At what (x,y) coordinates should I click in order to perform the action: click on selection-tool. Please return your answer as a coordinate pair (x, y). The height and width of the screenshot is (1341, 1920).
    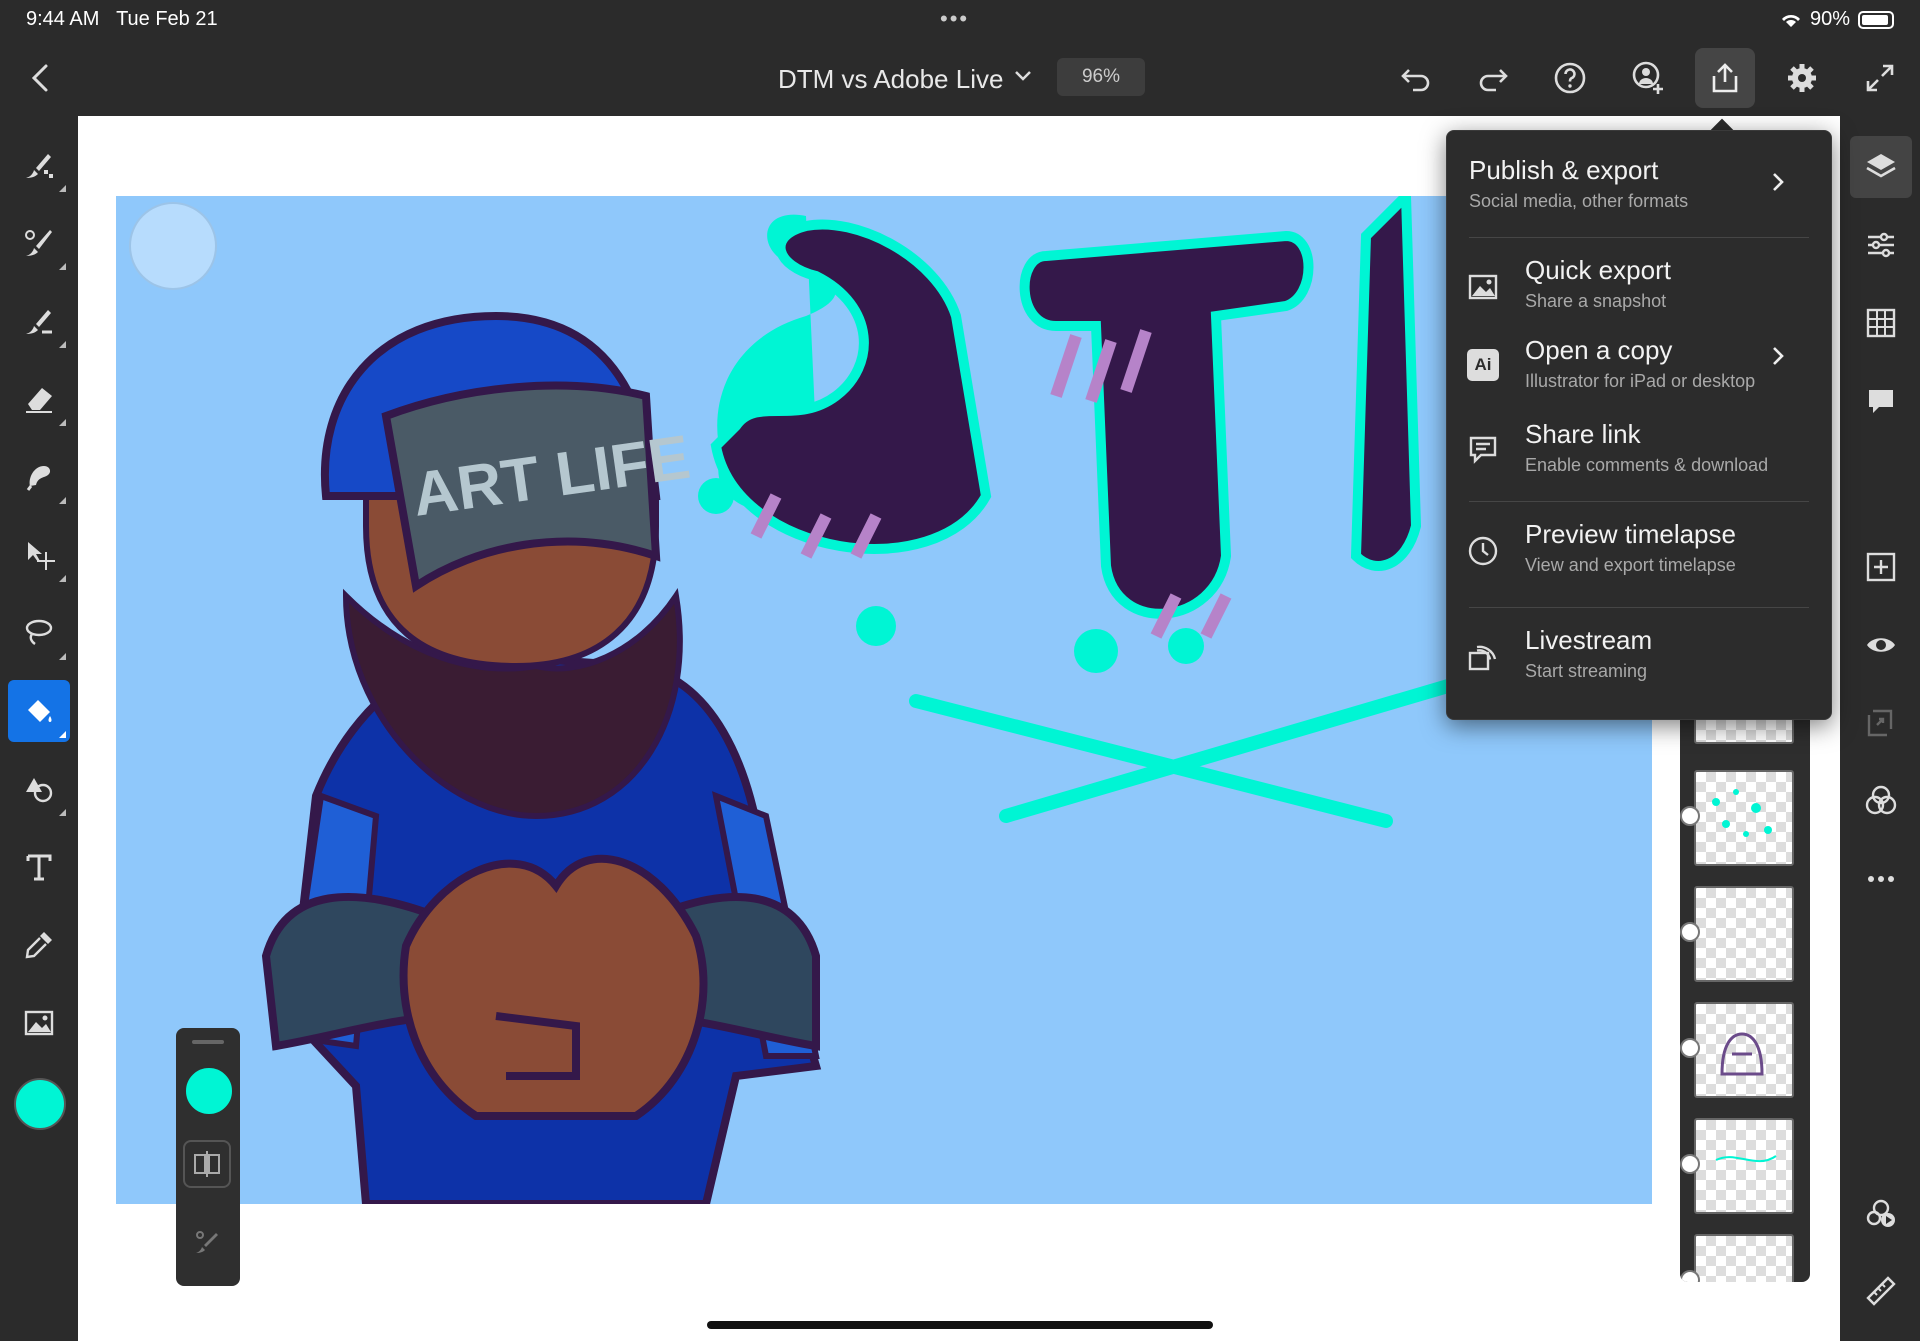
    Looking at the image, I should click on (39, 633).